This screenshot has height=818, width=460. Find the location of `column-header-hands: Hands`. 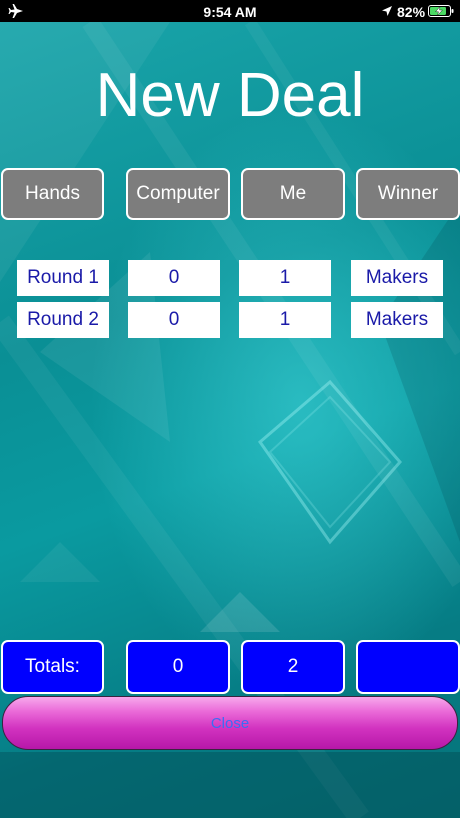

column-header-hands: Hands is located at coordinates (52, 194).